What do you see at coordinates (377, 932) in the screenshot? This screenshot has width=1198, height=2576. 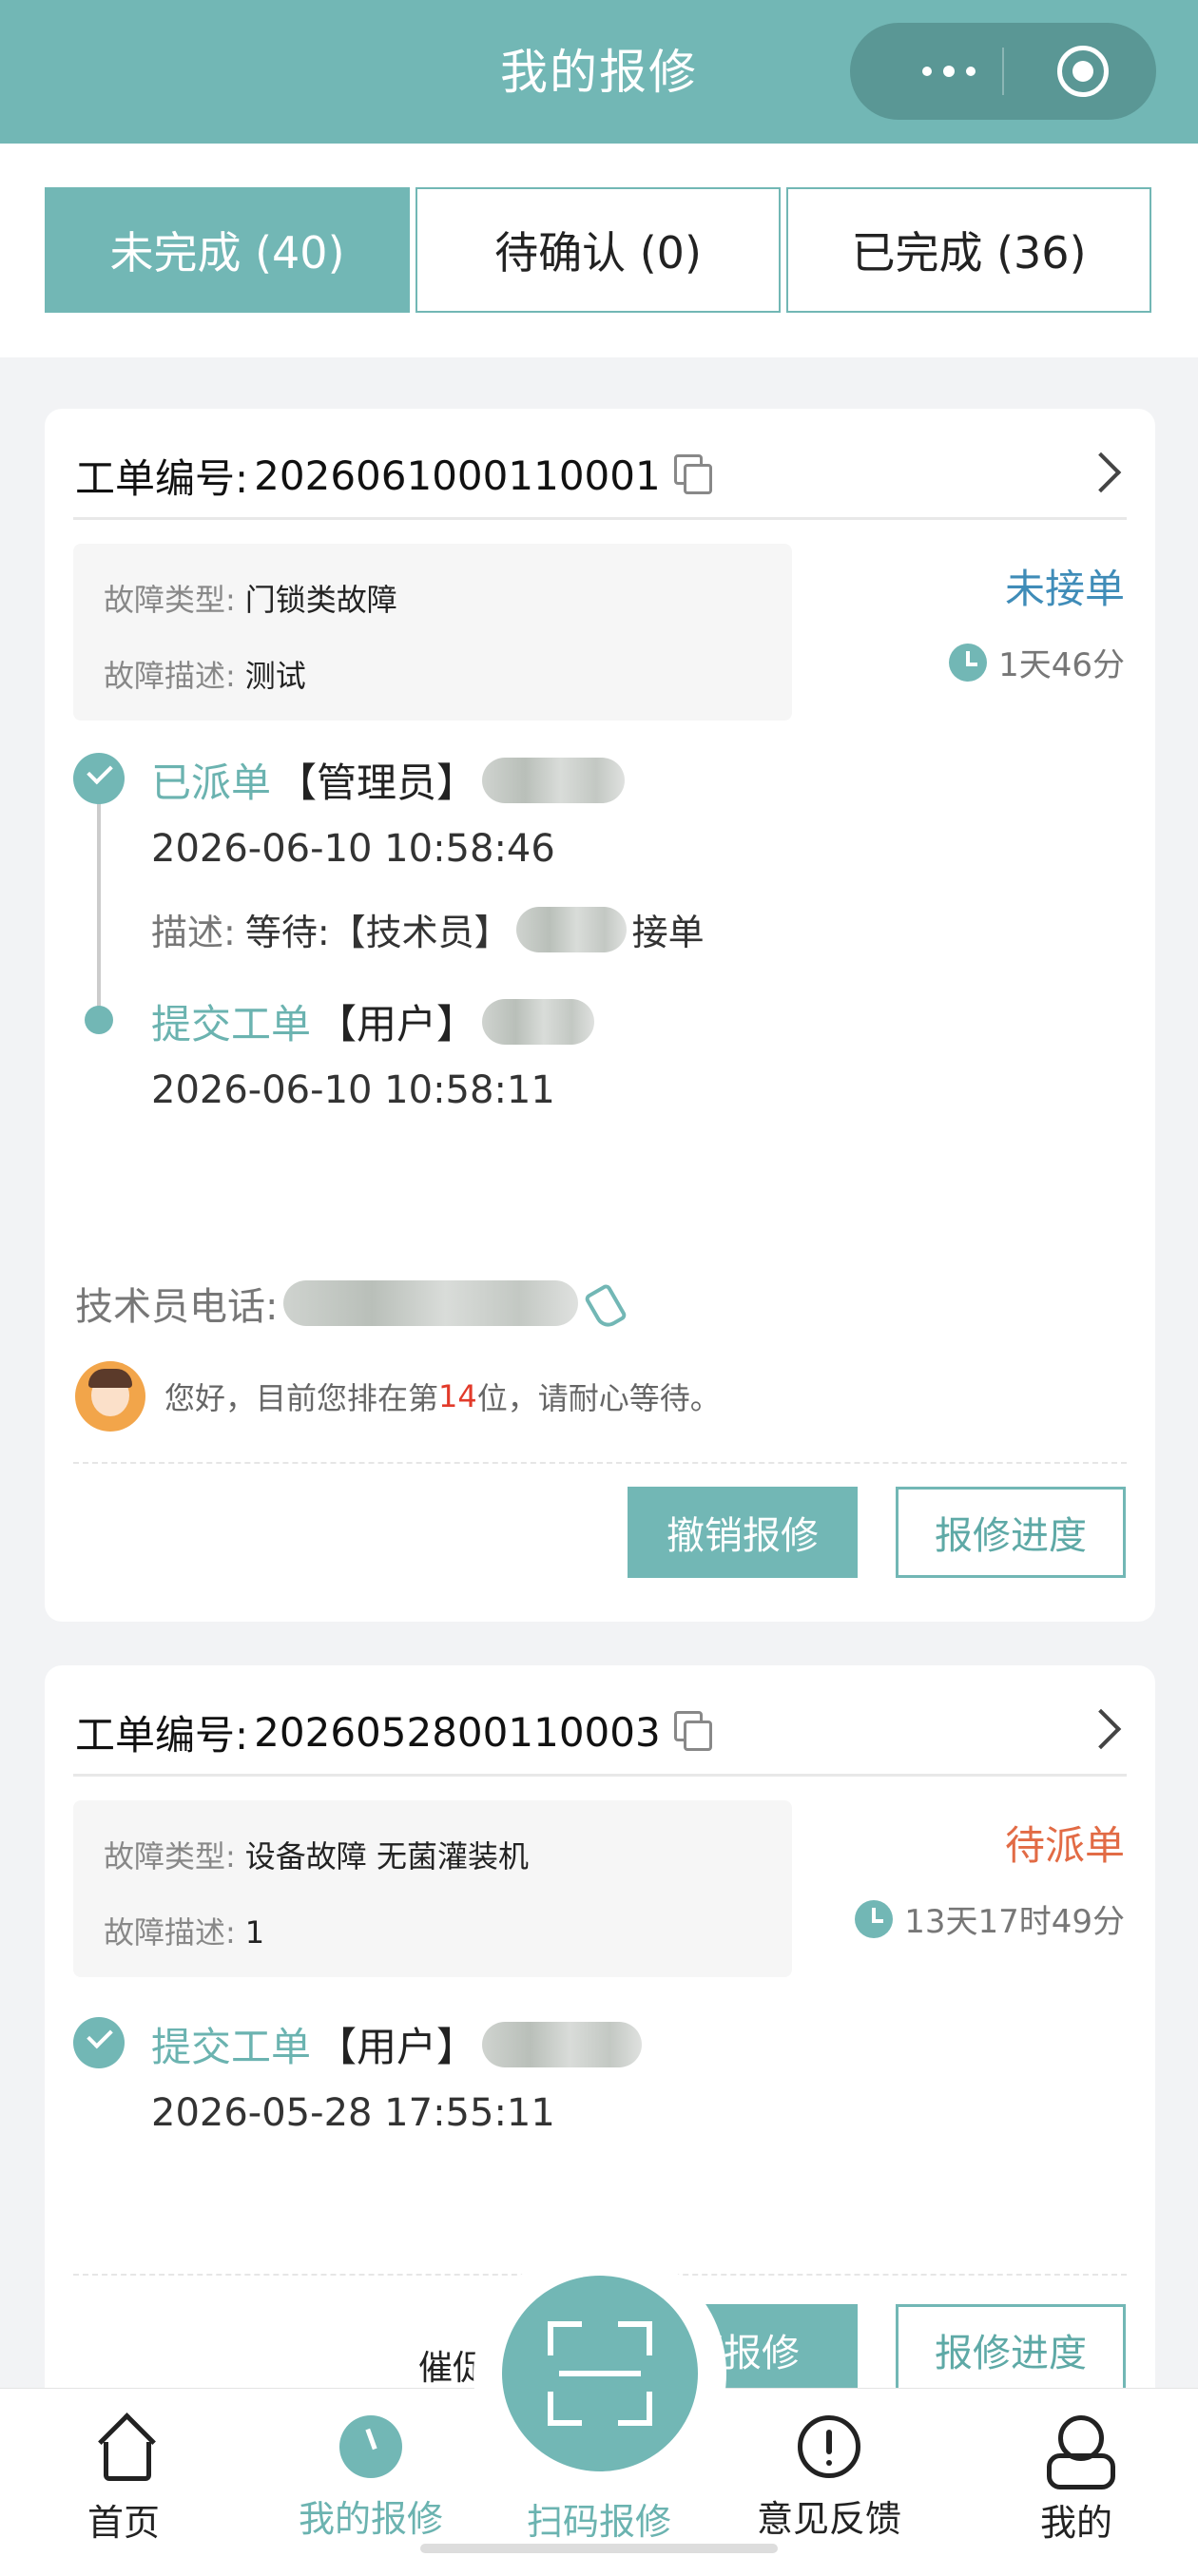 I see `timeline-desc-text: 等待:【技术员】` at bounding box center [377, 932].